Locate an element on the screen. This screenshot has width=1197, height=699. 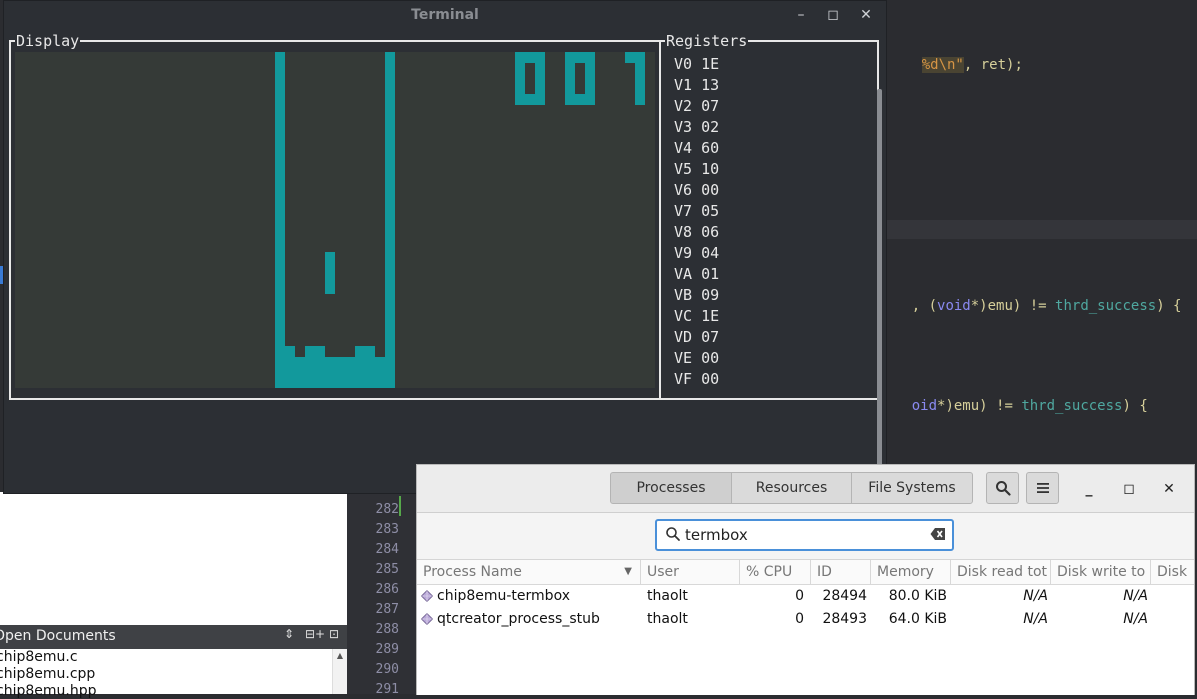
column-user: User is located at coordinates (690, 572).